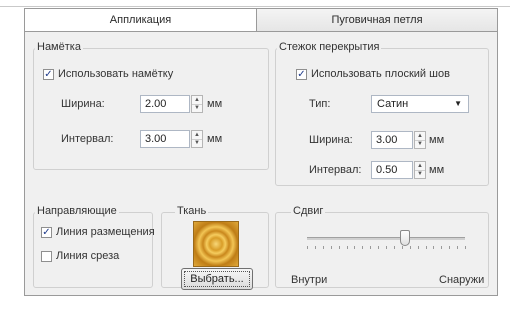  Describe the element at coordinates (165, 104) in the screenshot. I see `nametka-width-input: 2.00` at that location.